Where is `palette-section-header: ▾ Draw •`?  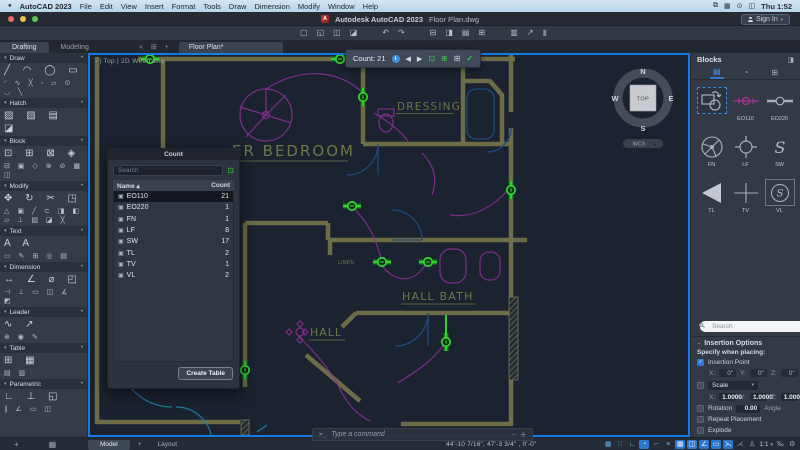
palette-section-header: ▾ Draw • is located at coordinates (43, 58).